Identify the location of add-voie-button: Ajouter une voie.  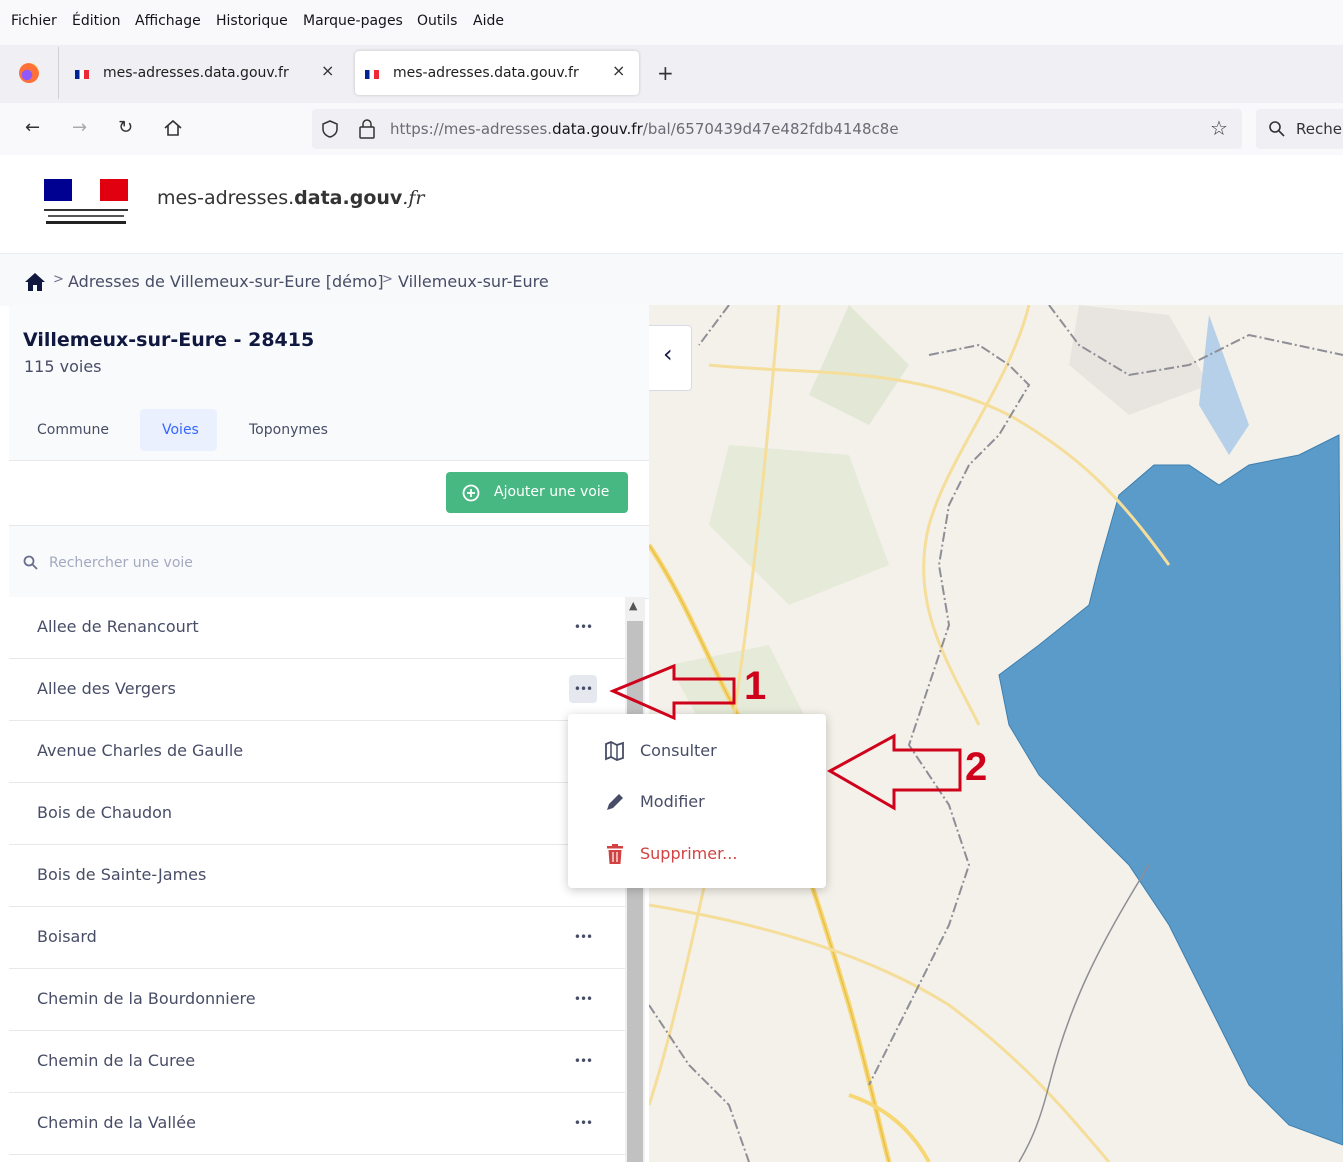
(537, 492).